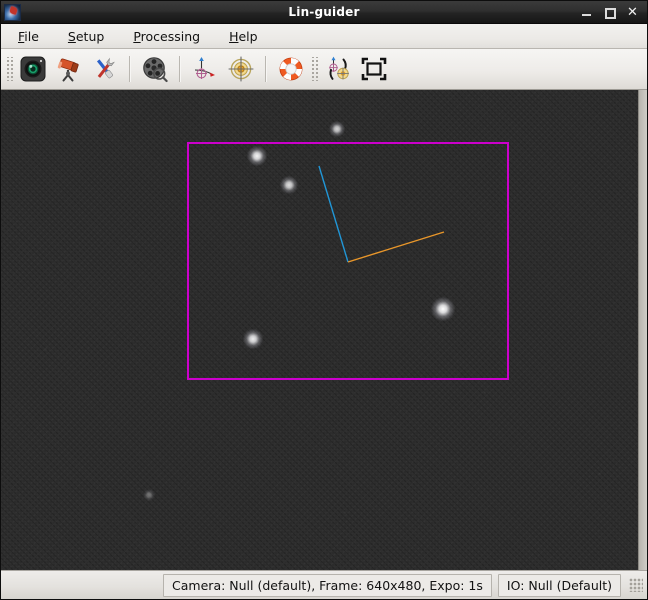  I want to click on menu-bar: File Setup Processing Help, so click(324, 36).